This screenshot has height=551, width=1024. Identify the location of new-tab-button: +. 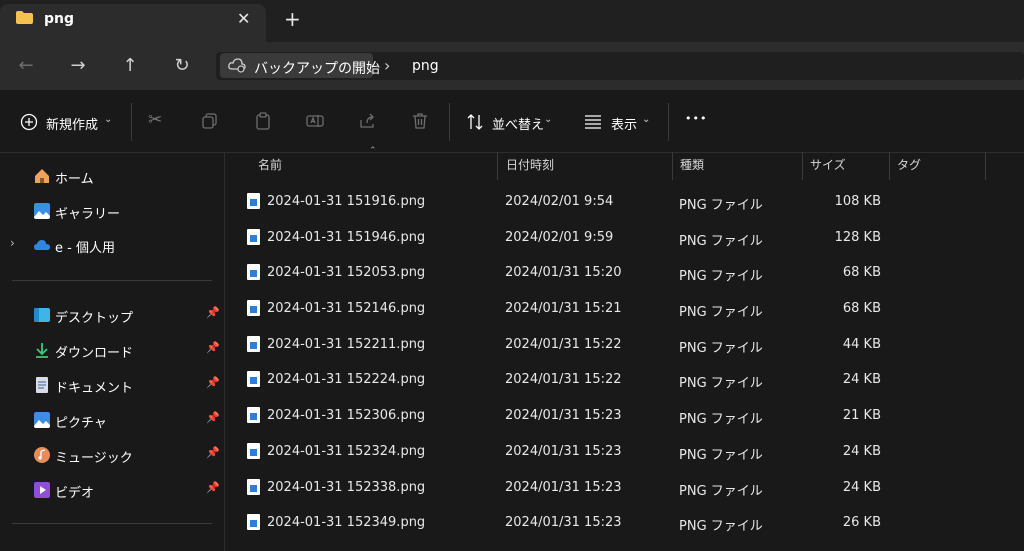
(292, 19).